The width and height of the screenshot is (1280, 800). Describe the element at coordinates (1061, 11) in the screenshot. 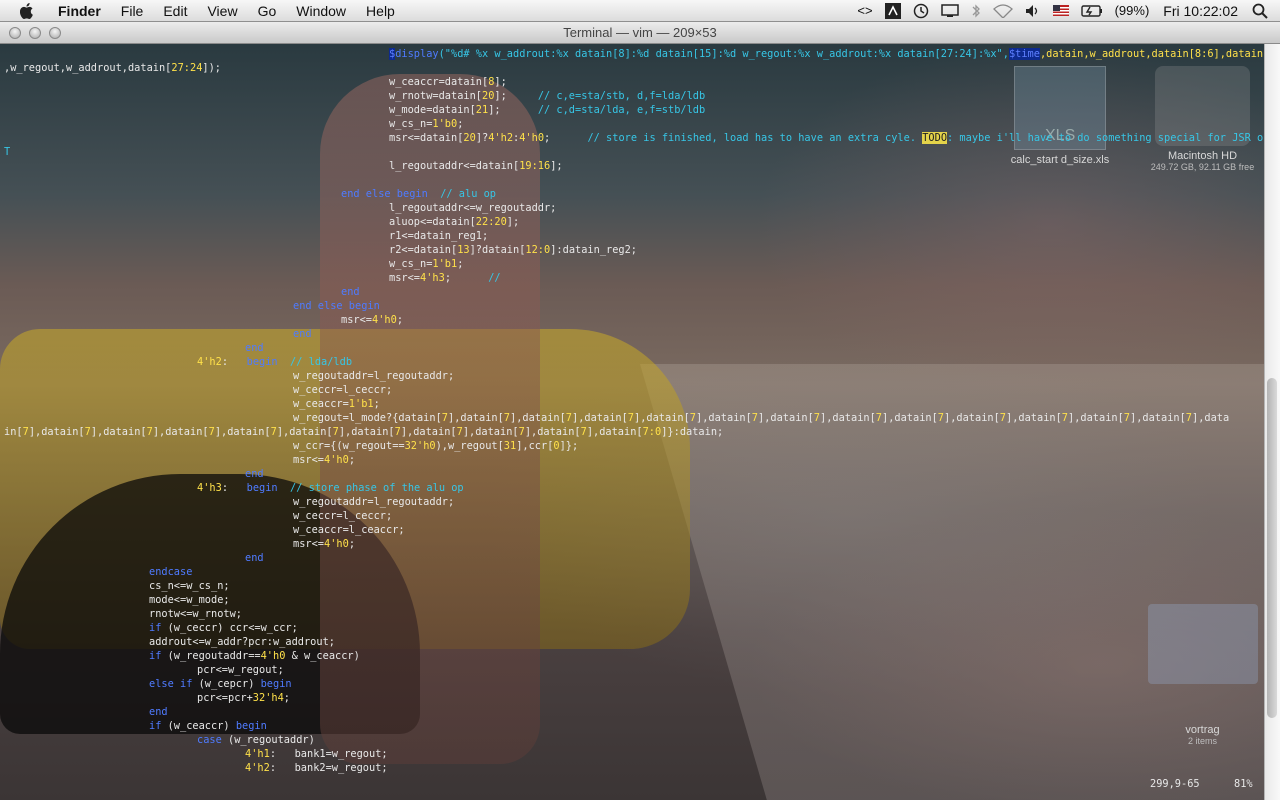

I see `us-flag-icon` at that location.